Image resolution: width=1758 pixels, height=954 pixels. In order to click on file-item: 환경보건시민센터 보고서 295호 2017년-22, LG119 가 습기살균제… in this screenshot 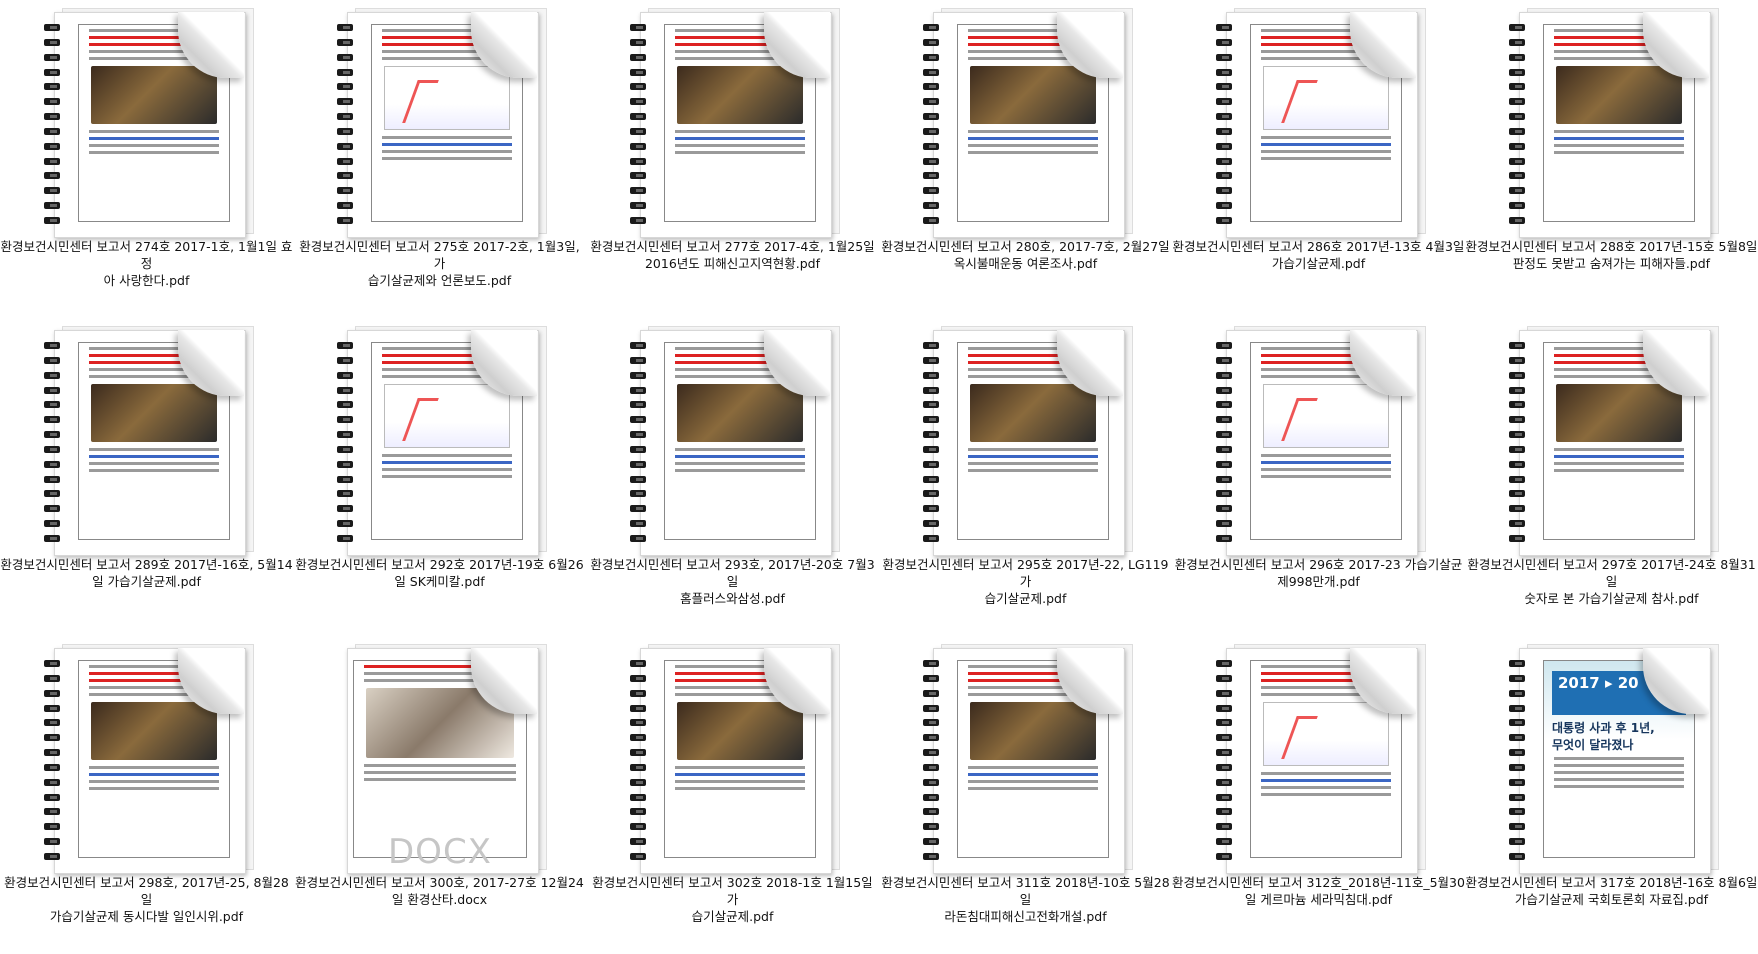, I will do `click(1025, 477)`.